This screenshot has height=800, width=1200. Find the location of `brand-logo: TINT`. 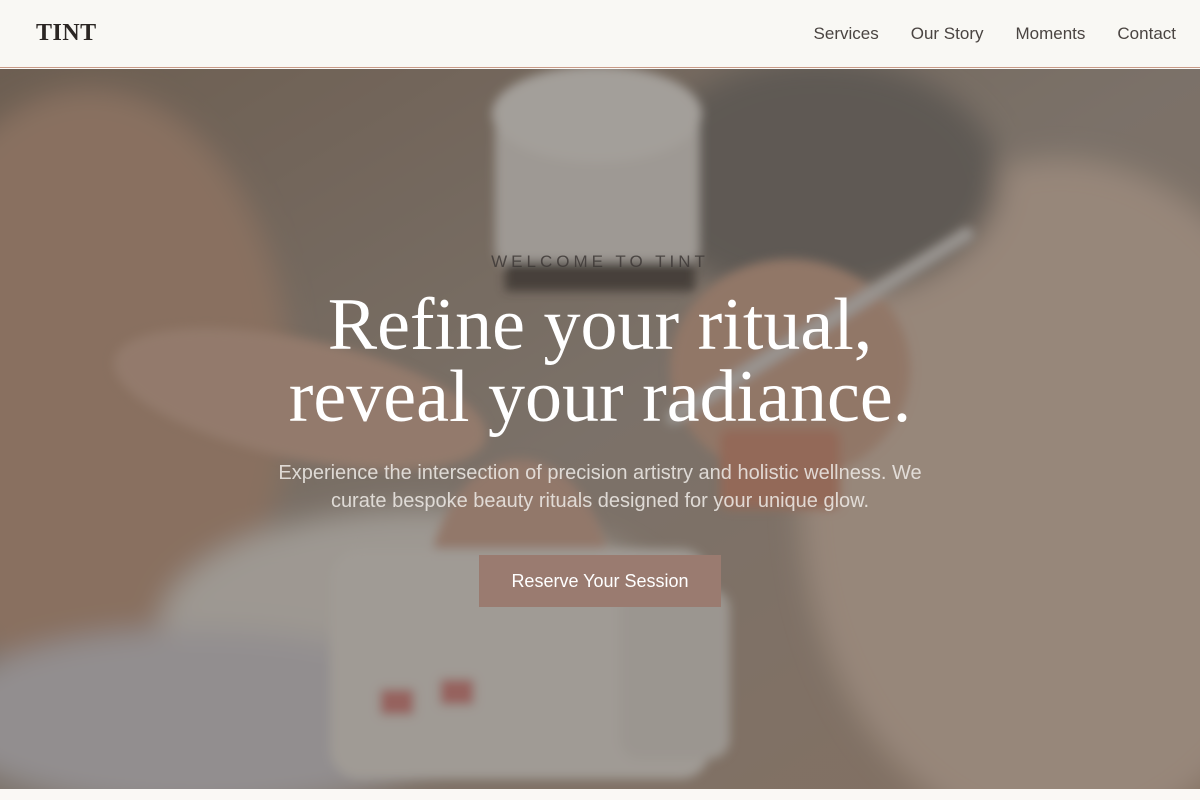

brand-logo: TINT is located at coordinates (66, 33).